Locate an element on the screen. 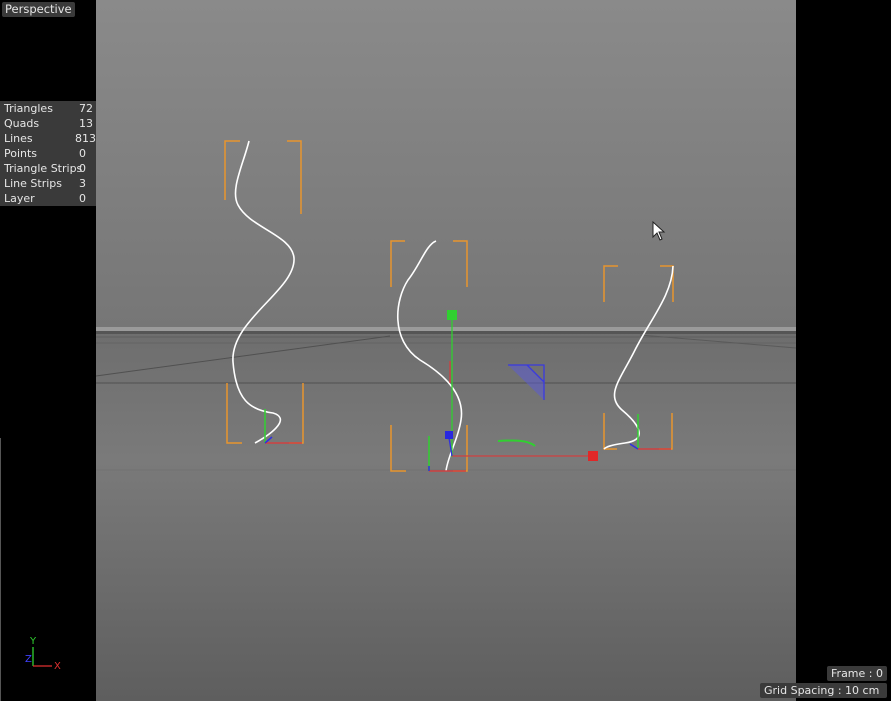  axis-x-label: X is located at coordinates (57, 666).